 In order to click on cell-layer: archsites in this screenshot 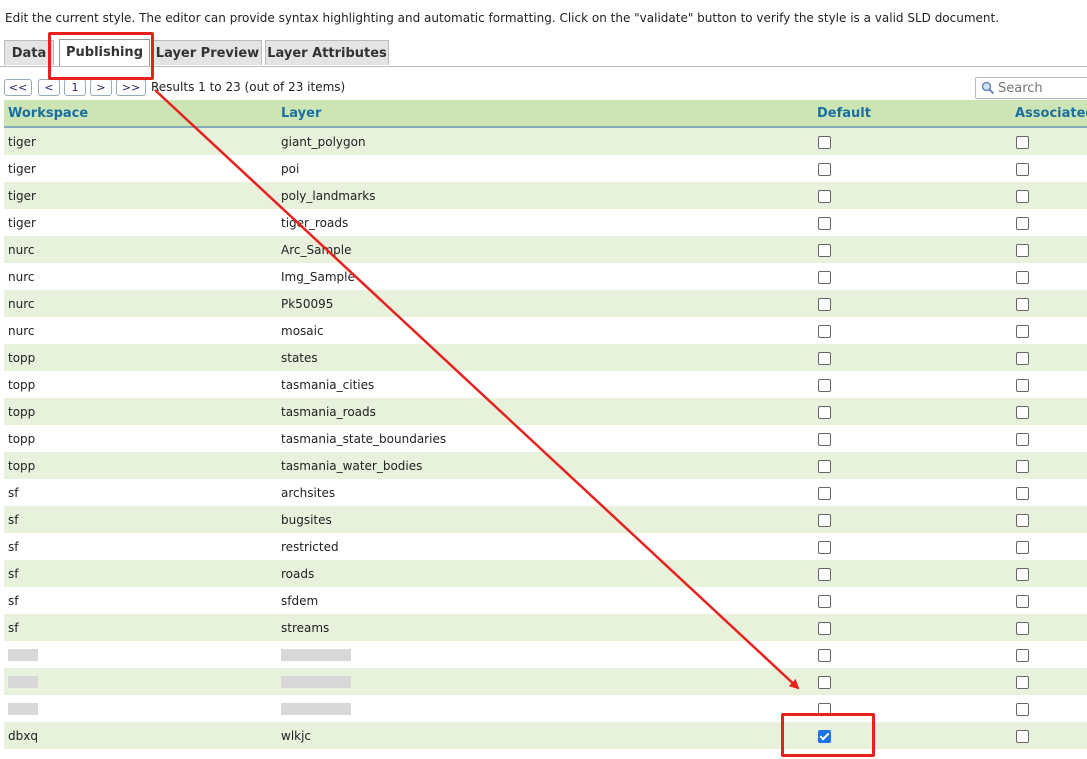, I will do `click(545, 492)`.